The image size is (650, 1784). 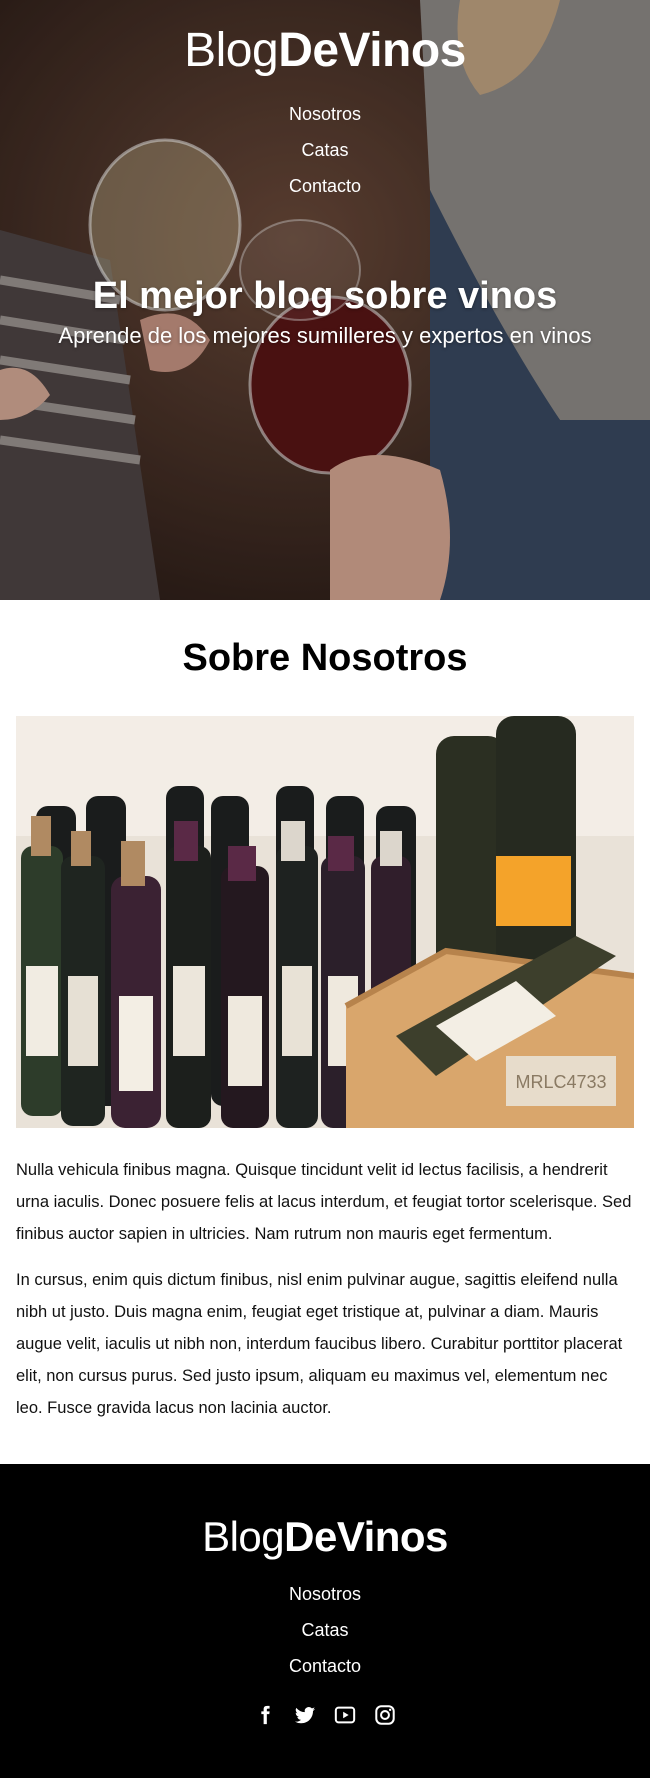 What do you see at coordinates (325, 1594) in the screenshot?
I see `footer-link-nosotros: Nosotros` at bounding box center [325, 1594].